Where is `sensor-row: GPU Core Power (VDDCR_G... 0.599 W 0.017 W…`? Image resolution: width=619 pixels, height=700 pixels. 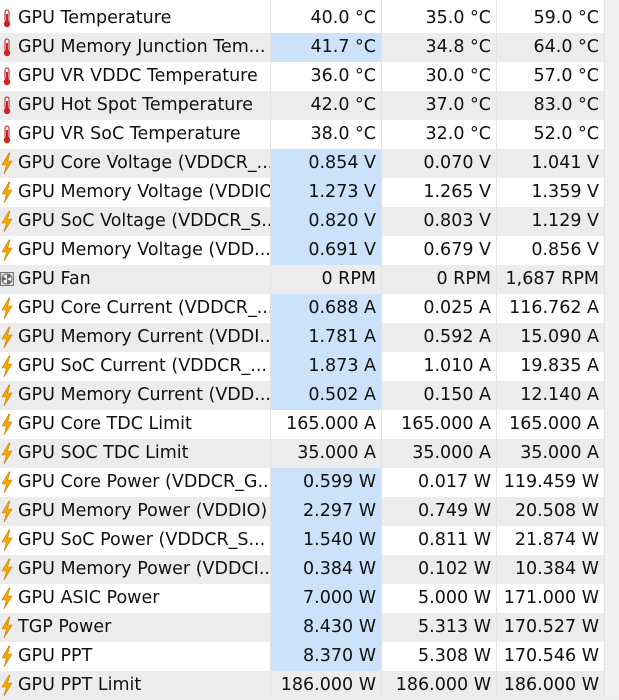 sensor-row: GPU Core Power (VDDCR_G... 0.599 W 0.017 W… is located at coordinates (309, 482).